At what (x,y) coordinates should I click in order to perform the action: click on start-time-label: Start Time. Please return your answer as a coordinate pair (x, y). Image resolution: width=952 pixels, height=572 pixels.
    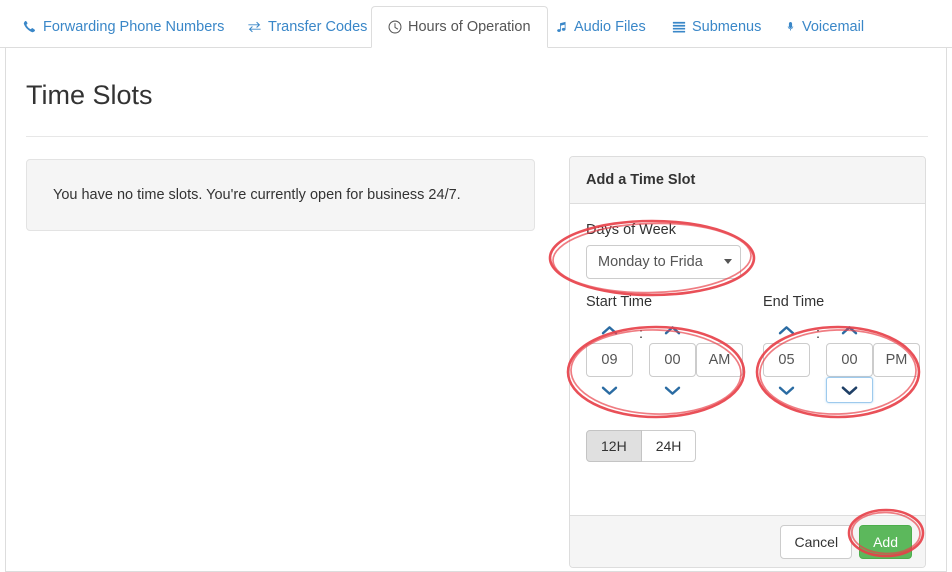
    Looking at the image, I should click on (619, 302).